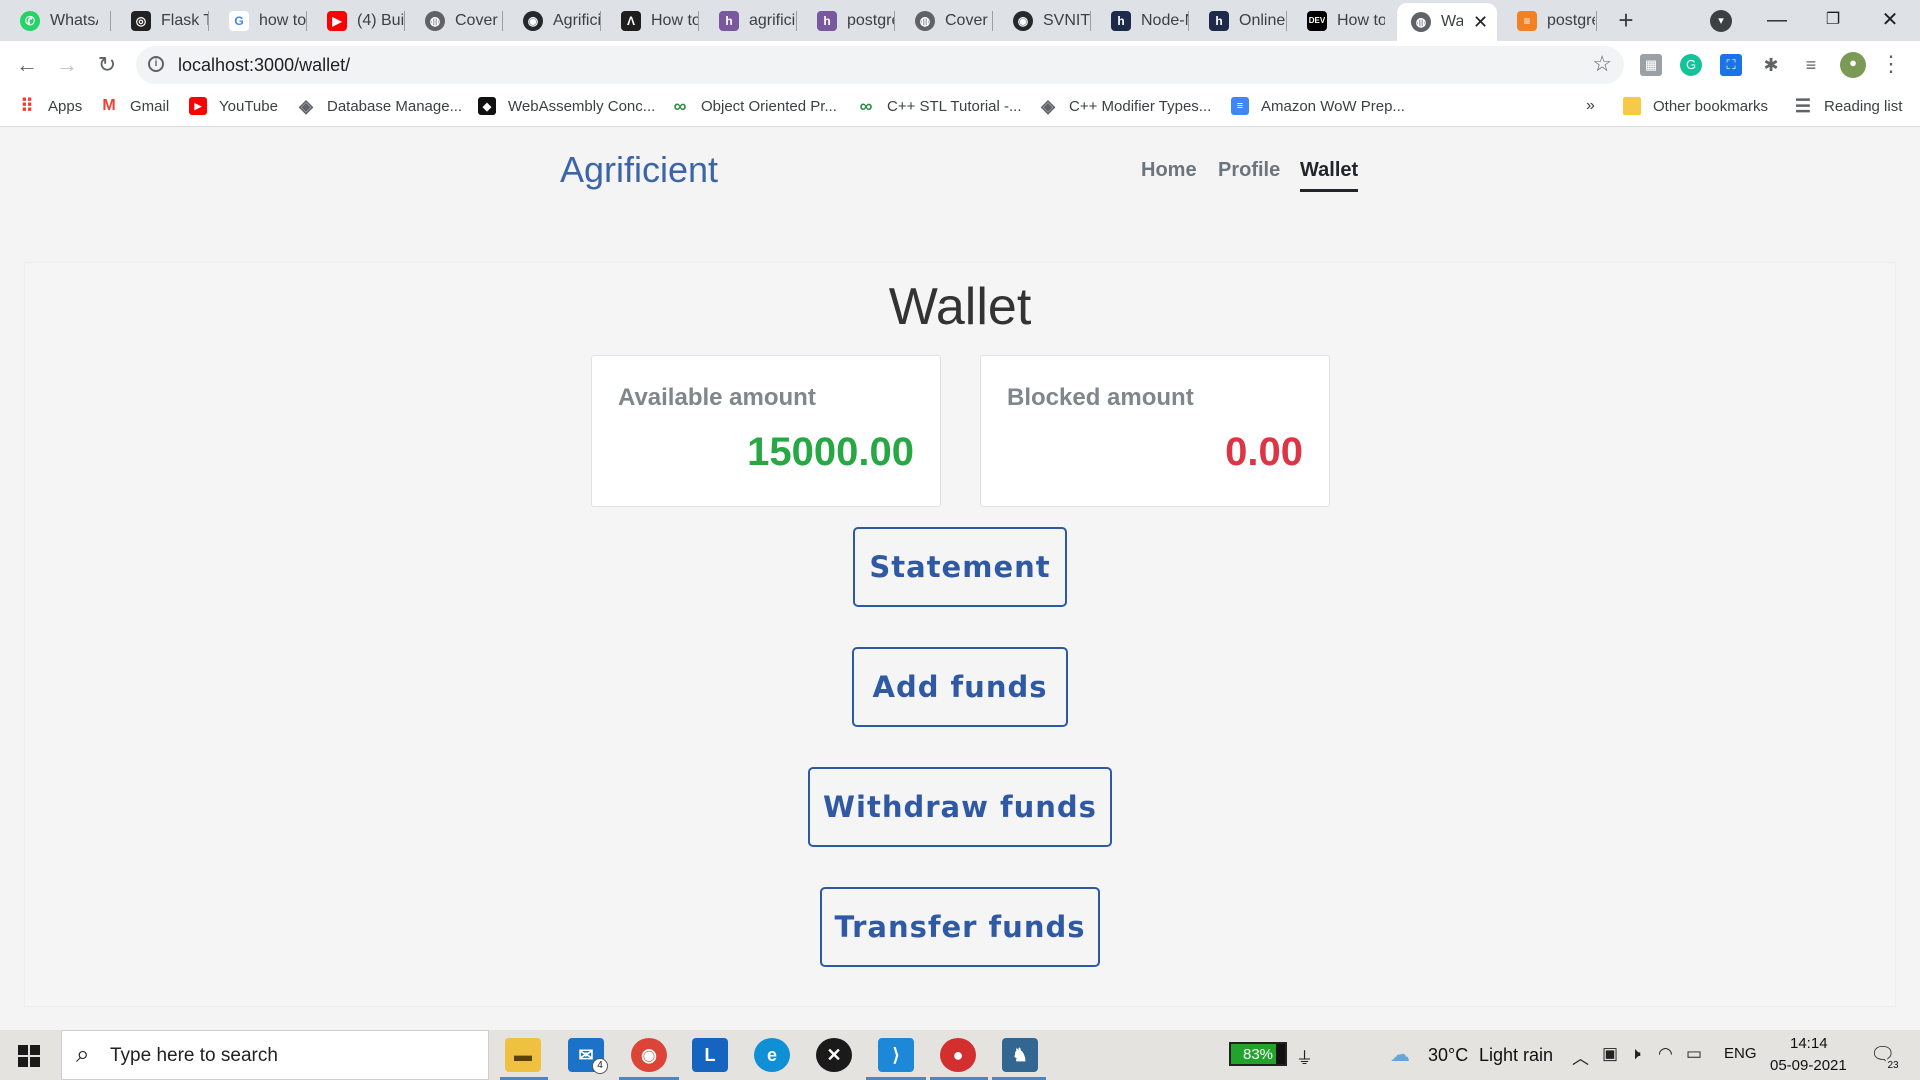 The width and height of the screenshot is (1920, 1080). What do you see at coordinates (1140, 20) in the screenshot?
I see `tab-hashnode-node: h Node-N` at bounding box center [1140, 20].